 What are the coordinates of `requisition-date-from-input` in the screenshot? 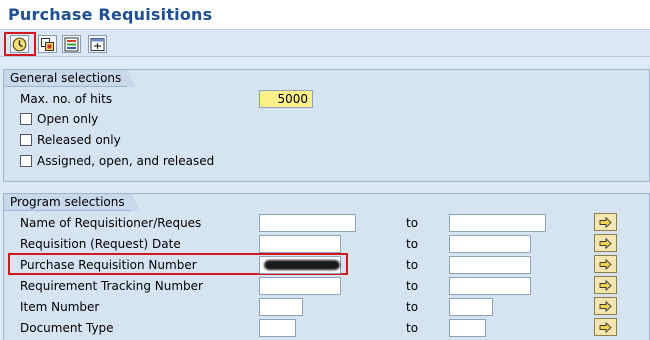 It's located at (300, 244).